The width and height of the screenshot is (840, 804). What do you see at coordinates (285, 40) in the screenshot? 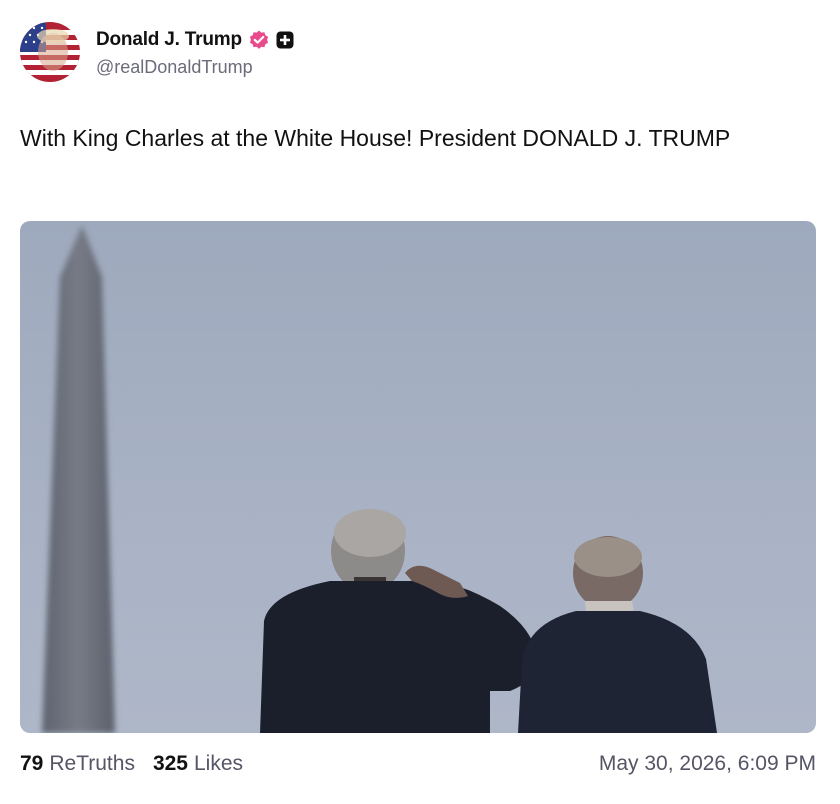
I see `government-badge-icon` at bounding box center [285, 40].